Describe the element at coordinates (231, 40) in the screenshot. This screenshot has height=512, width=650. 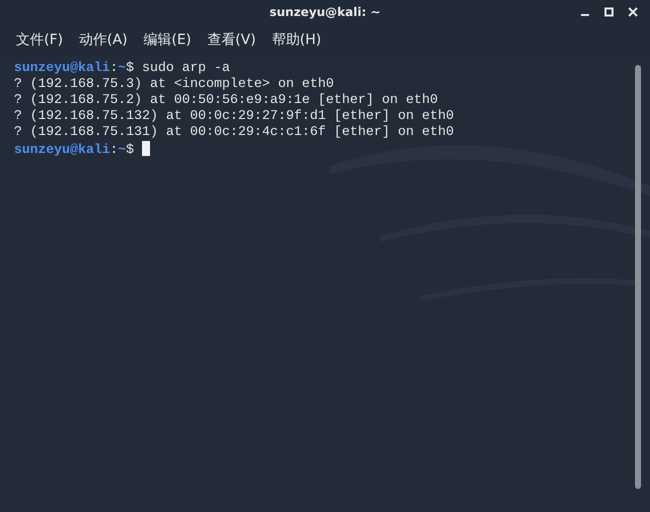
I see `menu-item: 查看(V)` at that location.